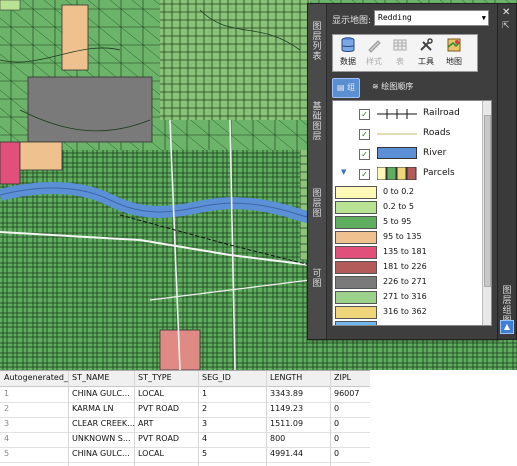 The height and width of the screenshot is (466, 517). I want to click on river-checkbox: ✓, so click(364, 154).